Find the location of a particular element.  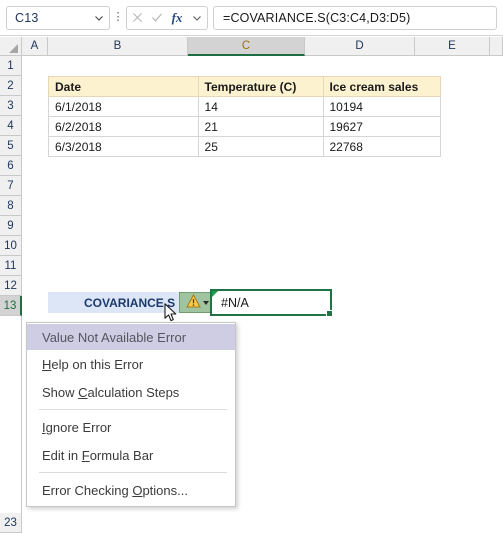

table-row: 6/2/2018 21 19627 is located at coordinates (244, 126).